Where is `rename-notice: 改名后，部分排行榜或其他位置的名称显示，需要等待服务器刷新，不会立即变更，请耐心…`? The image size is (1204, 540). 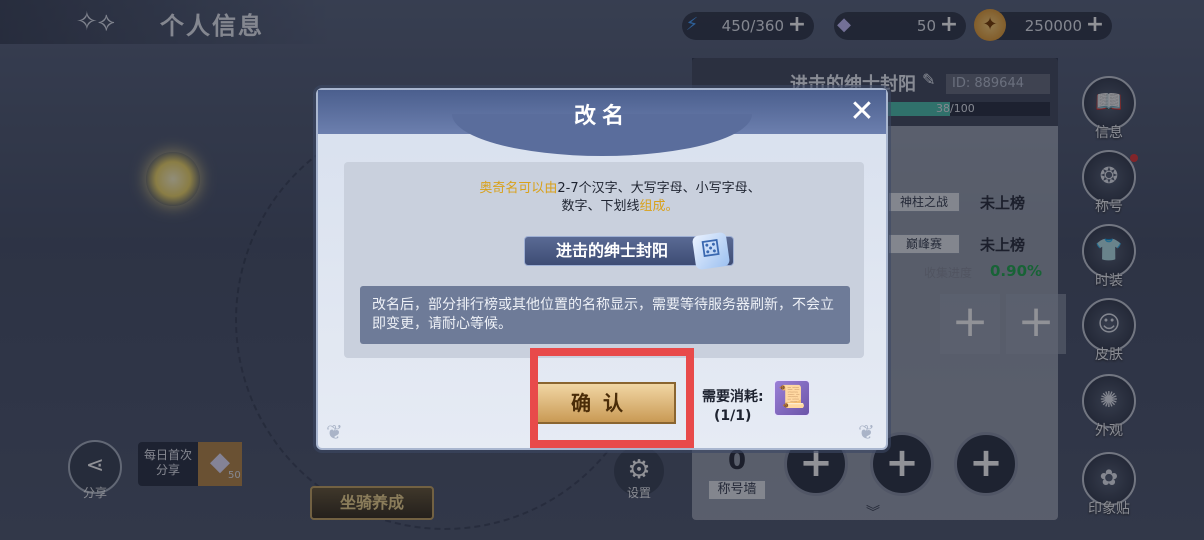 rename-notice: 改名后，部分排行榜或其他位置的名称显示，需要等待服务器刷新，不会立即变更，请耐心… is located at coordinates (605, 315).